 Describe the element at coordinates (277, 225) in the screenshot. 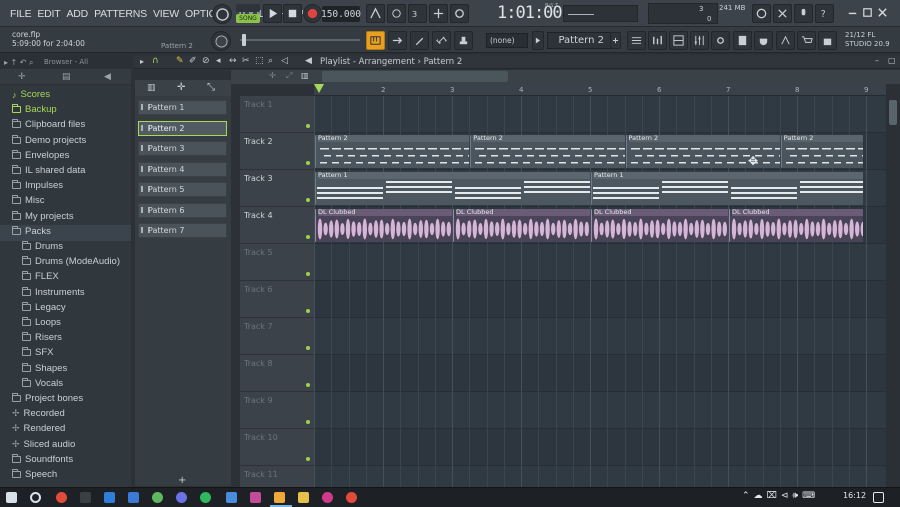

I see `track-header-4: Track 4` at that location.